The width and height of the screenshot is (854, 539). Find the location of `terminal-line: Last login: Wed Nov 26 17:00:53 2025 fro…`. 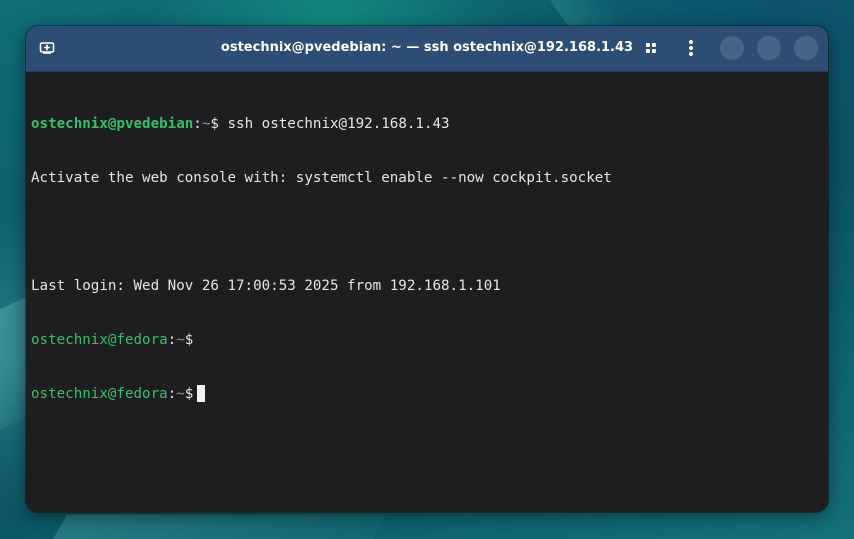

terminal-line: Last login: Wed Nov 26 17:00:53 2025 fro… is located at coordinates (266, 286).